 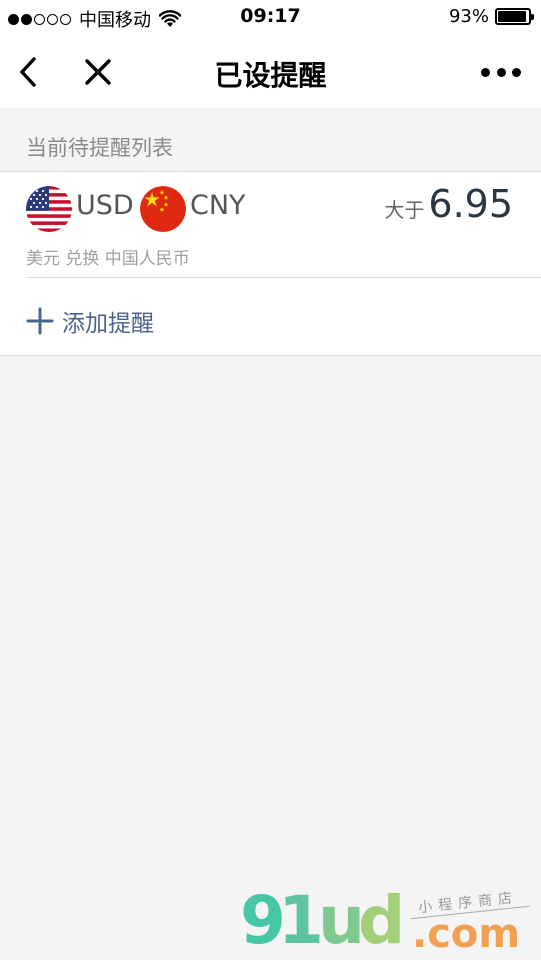 What do you see at coordinates (270, 225) in the screenshot?
I see `alert-item-usd-cny: USD CNY 大于 6.95 美元 兑换 中国人民币` at bounding box center [270, 225].